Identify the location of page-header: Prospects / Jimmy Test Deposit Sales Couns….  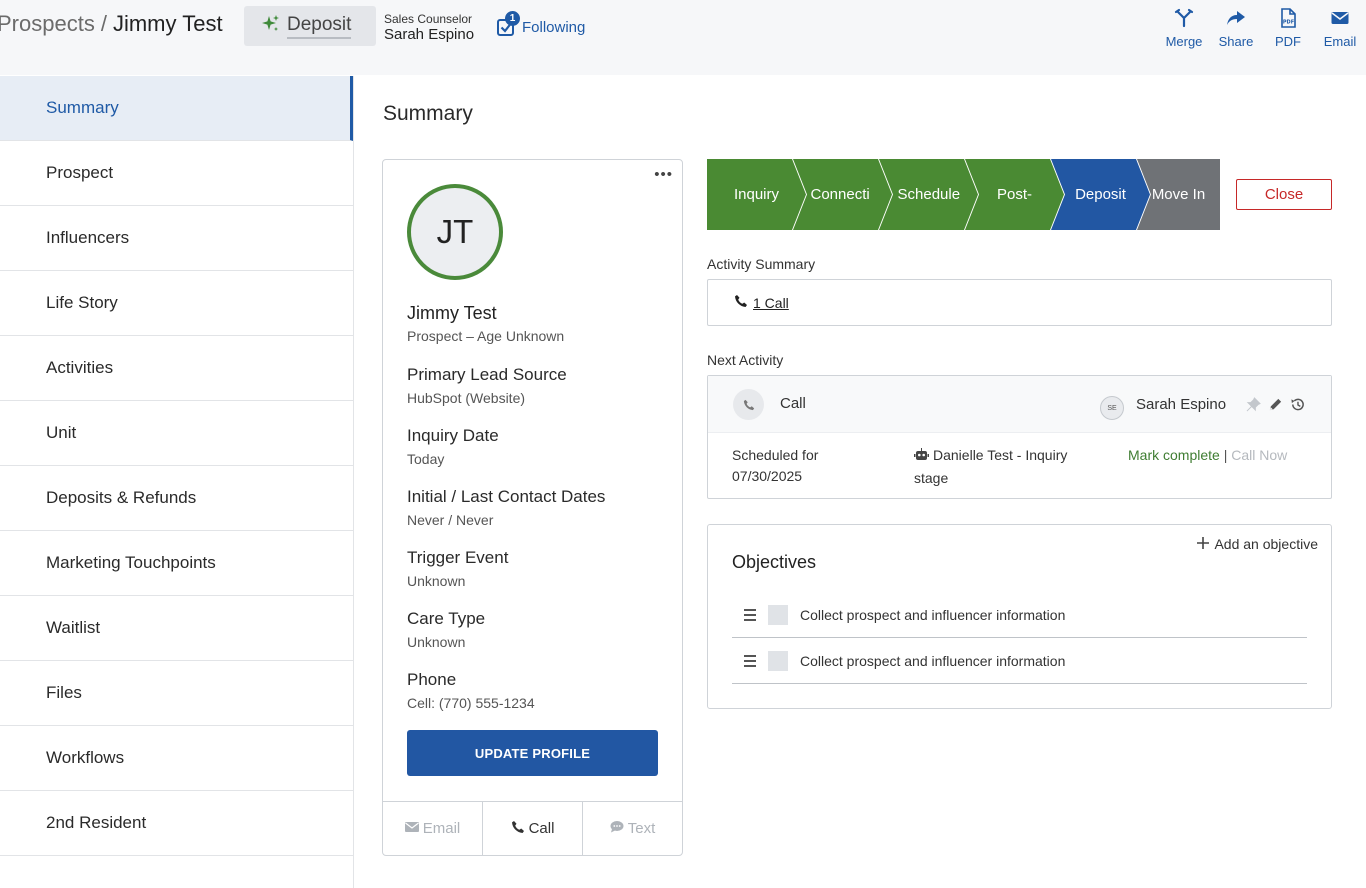
(683, 37).